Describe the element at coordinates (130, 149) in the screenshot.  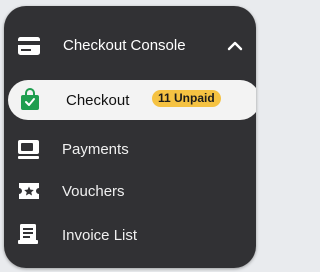
I see `sidebar-item-payments: Payments` at that location.